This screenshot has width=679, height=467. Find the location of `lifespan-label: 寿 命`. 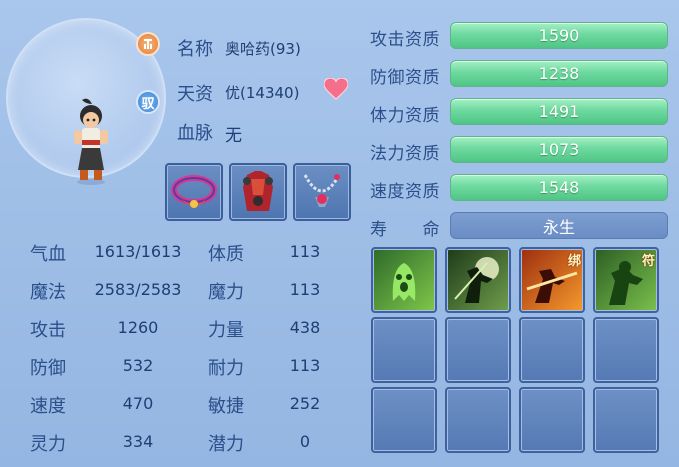

lifespan-label: 寿 命 is located at coordinates (405, 230).